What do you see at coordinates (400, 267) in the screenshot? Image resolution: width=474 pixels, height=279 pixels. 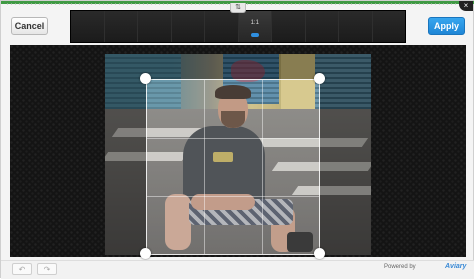 I see `powered-by-label: Powered by` at bounding box center [400, 267].